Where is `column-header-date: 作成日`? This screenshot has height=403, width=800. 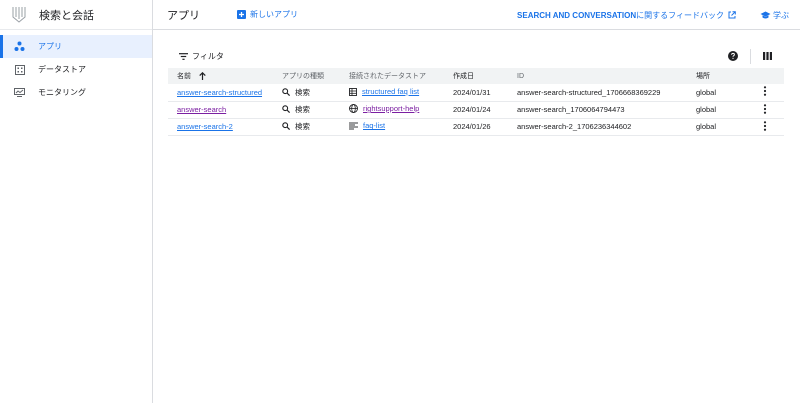 column-header-date: 作成日 is located at coordinates (485, 76).